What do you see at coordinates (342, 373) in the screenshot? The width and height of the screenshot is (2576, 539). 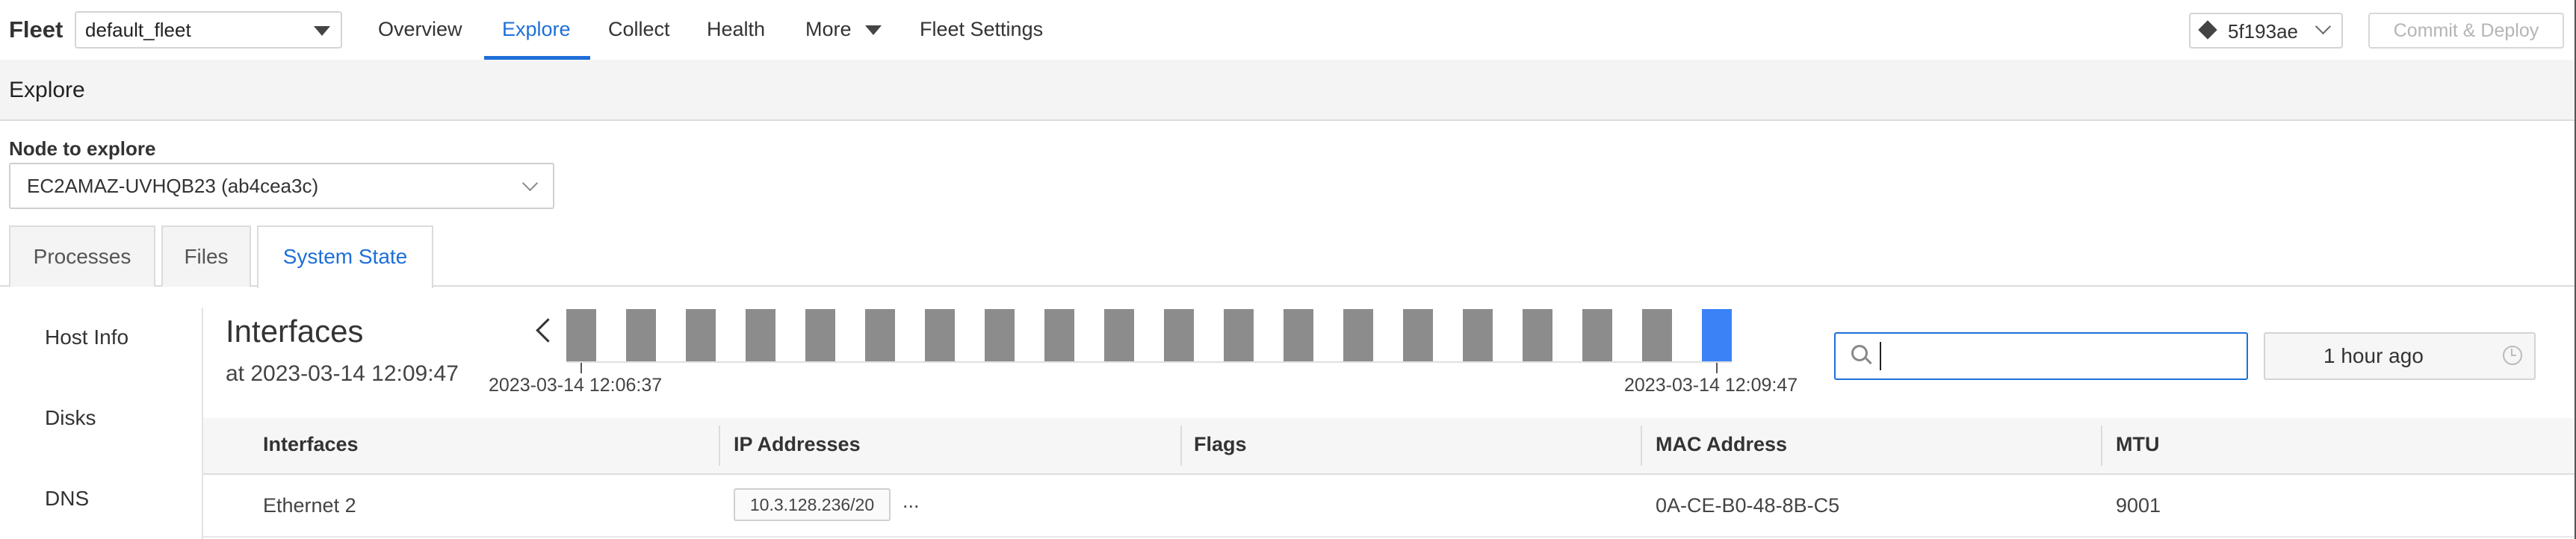 I see `interfaces-timestamp: at 2023-03-14 12:09:47` at bounding box center [342, 373].